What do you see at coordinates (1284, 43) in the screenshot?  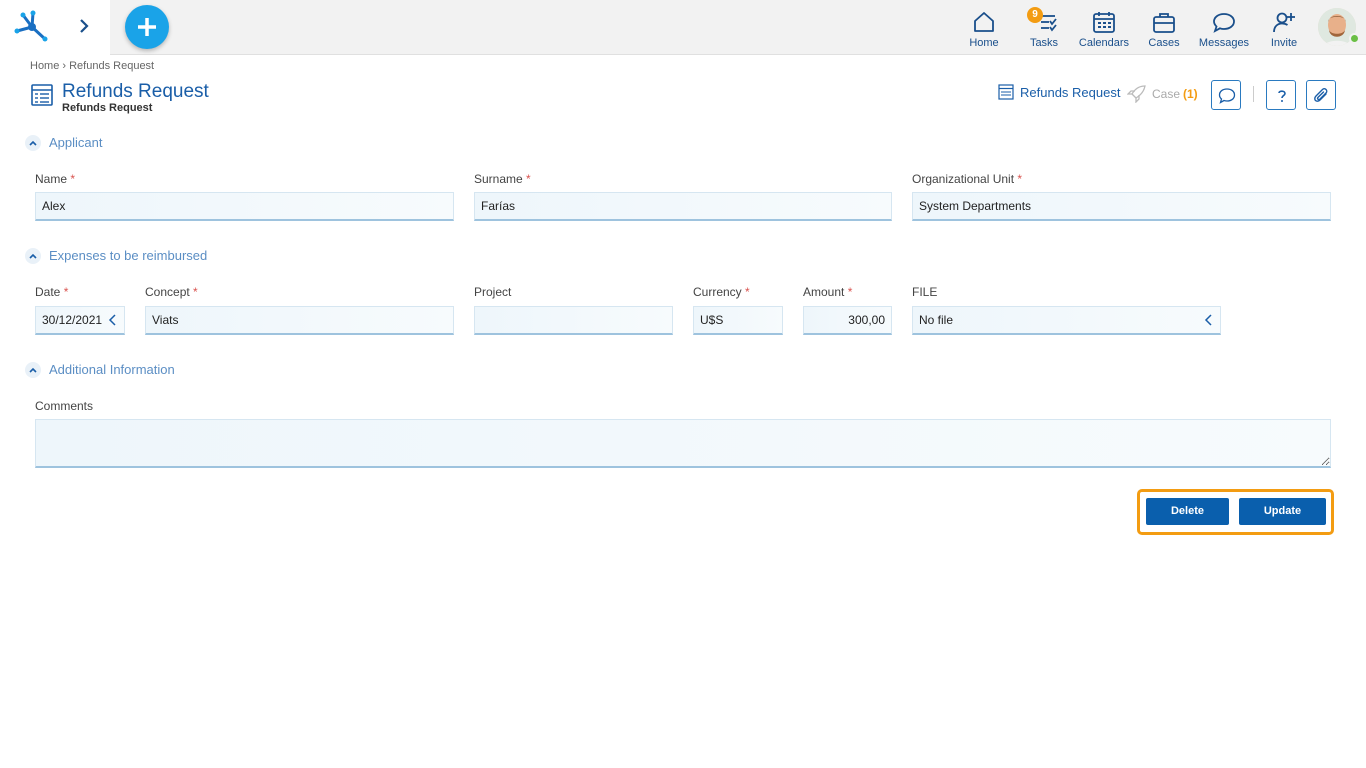 I see `nav-invite-label: Invite` at bounding box center [1284, 43].